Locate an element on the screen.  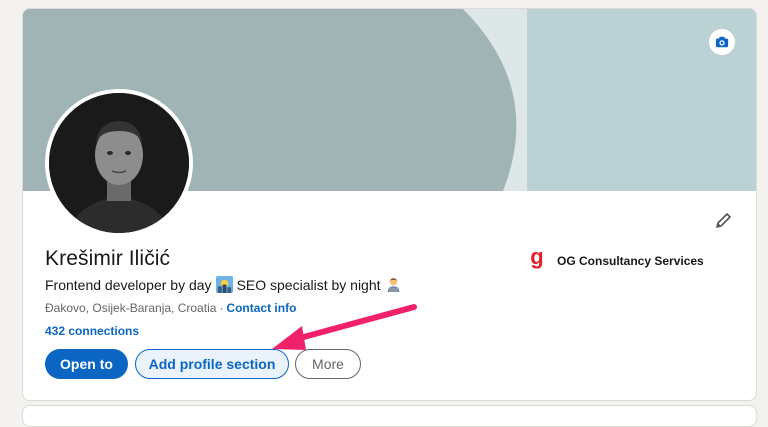
more-button: More is located at coordinates (328, 364).